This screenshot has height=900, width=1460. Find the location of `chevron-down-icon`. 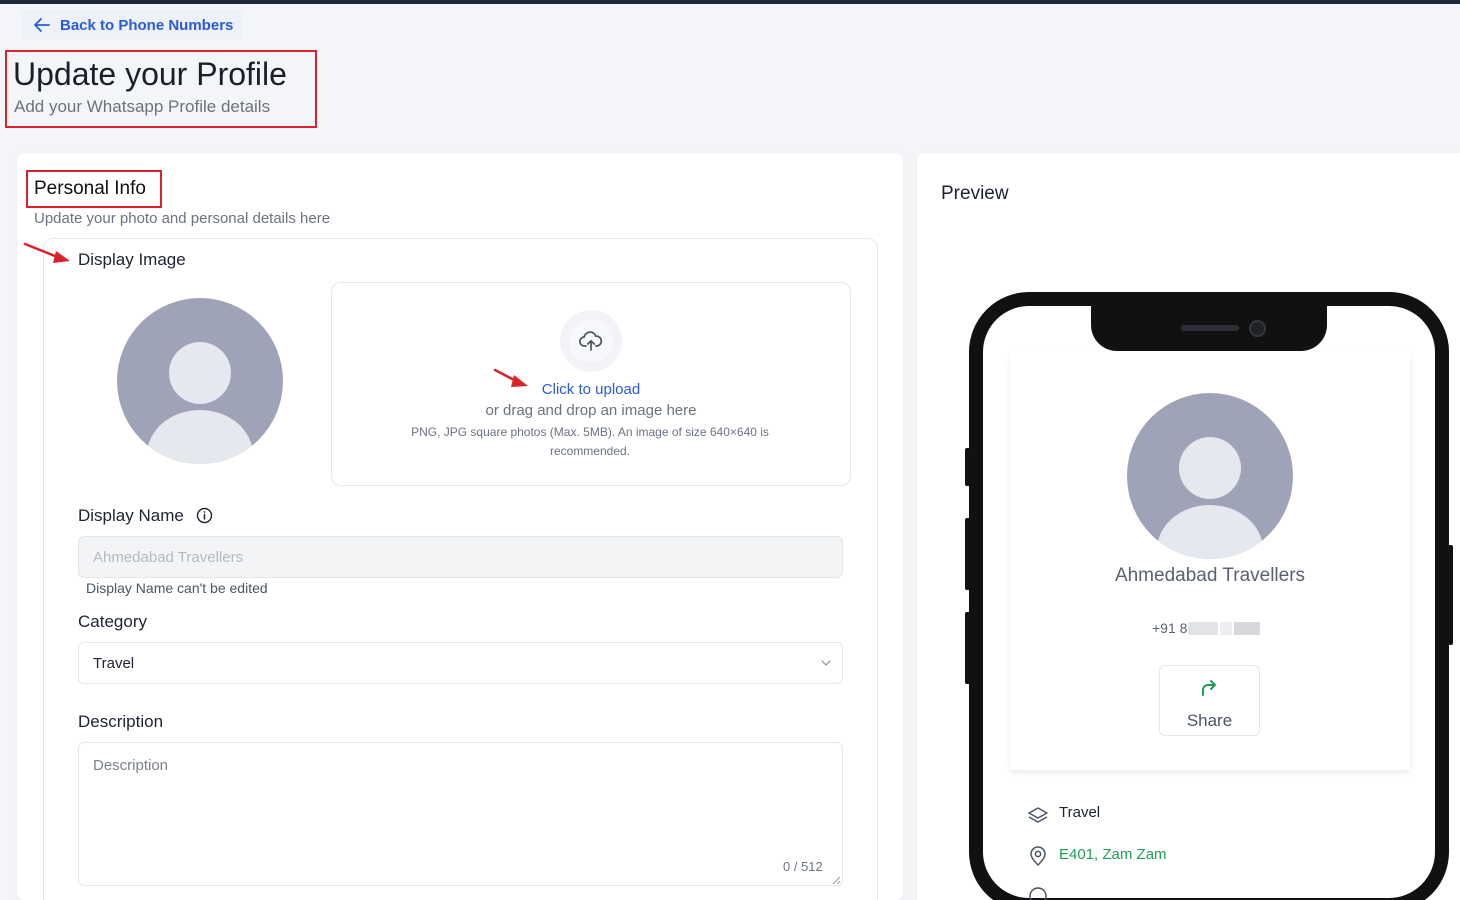

chevron-down-icon is located at coordinates (826, 663).